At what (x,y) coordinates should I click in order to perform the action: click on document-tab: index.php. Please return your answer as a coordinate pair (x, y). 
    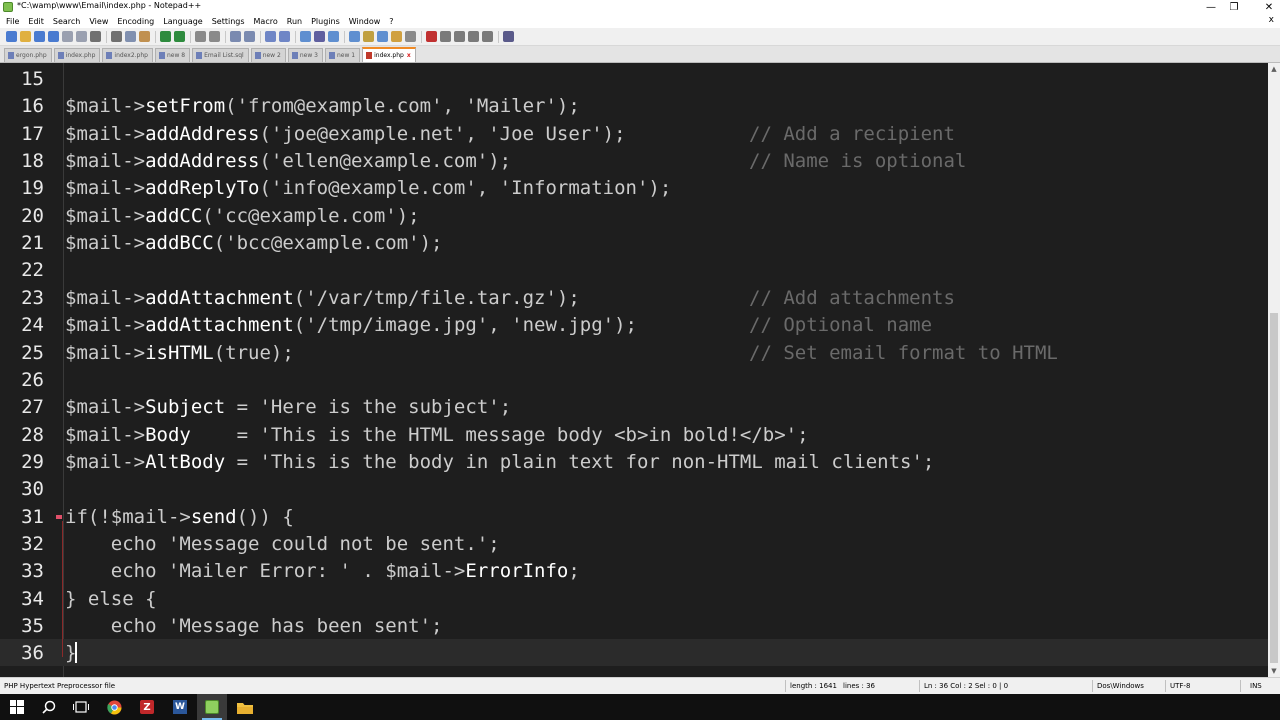
    Looking at the image, I should click on (77, 55).